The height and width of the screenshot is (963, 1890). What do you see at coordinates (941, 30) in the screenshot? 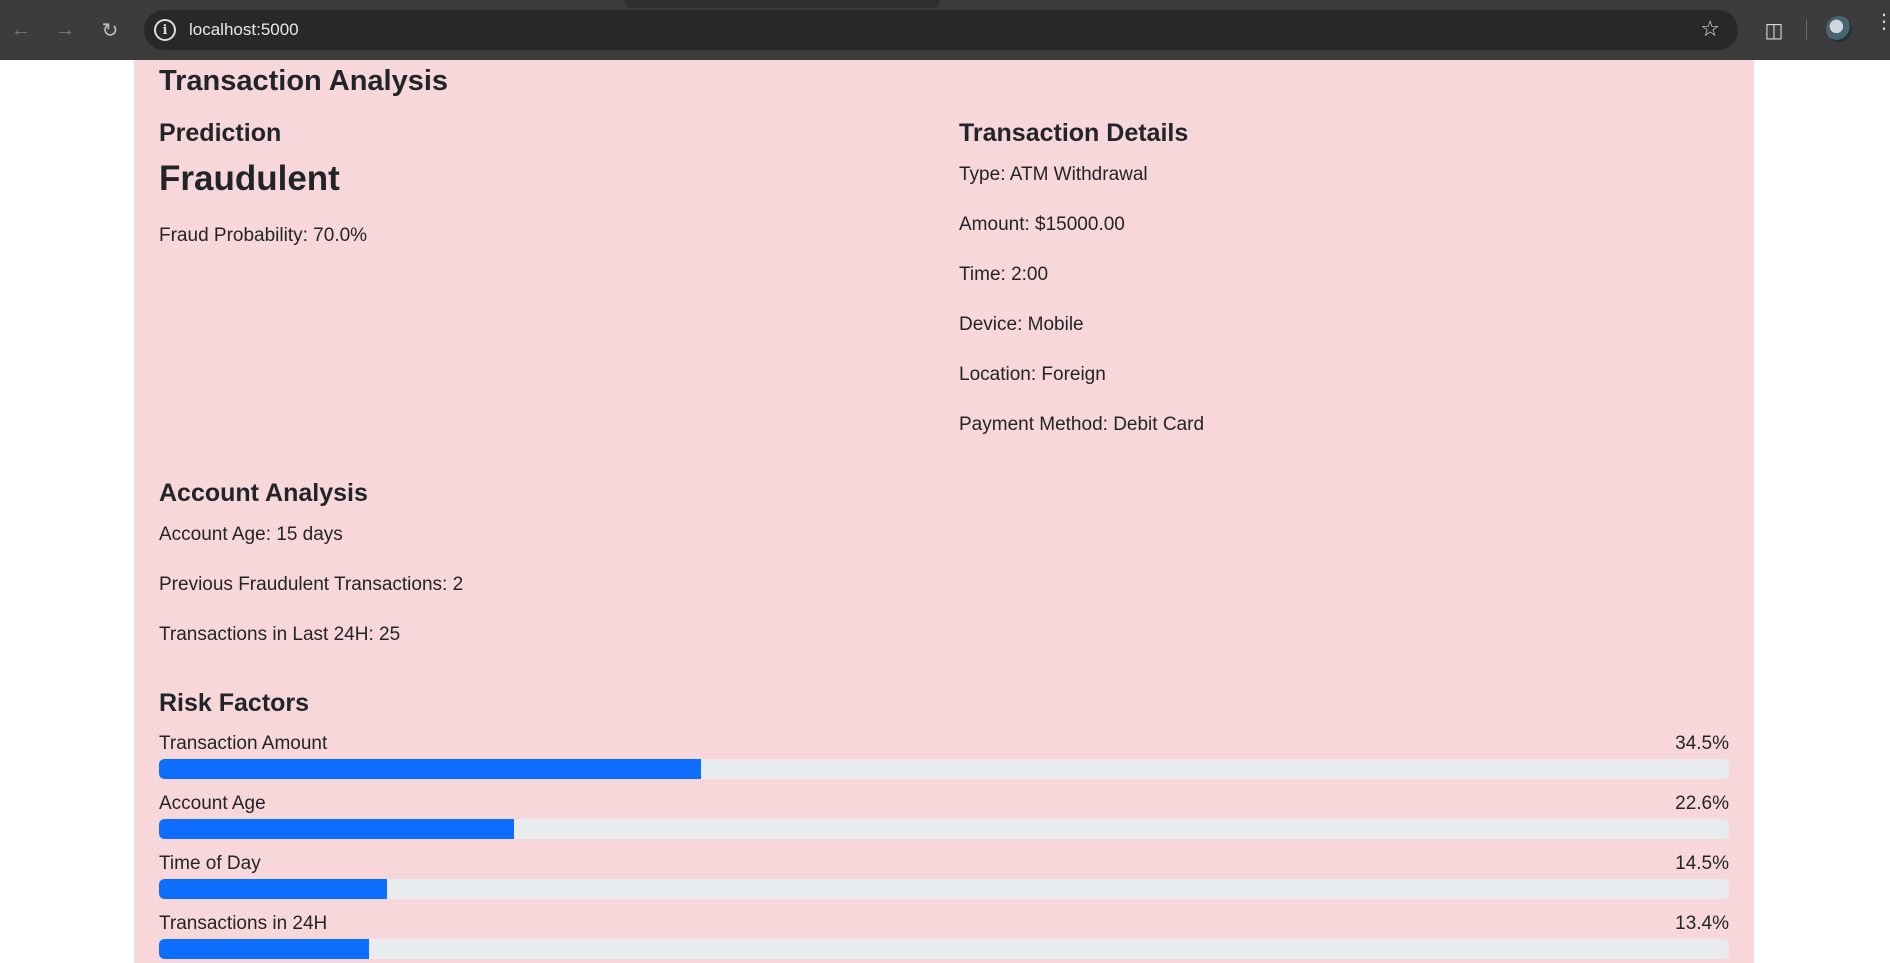
I see `address-bar: i localhost:5000 ☆` at bounding box center [941, 30].